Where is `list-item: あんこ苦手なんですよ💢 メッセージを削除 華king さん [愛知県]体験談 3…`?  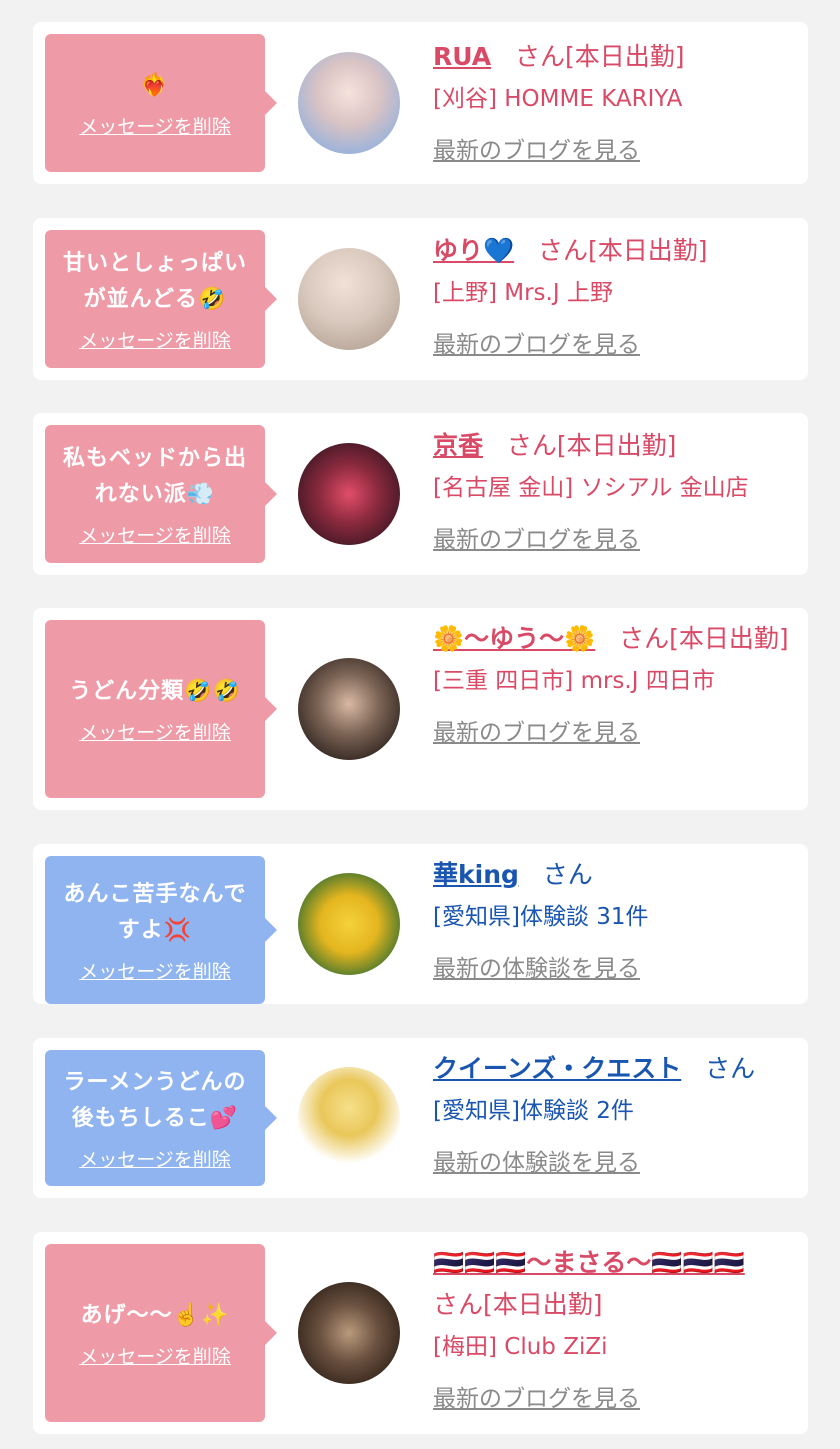
list-item: あんこ苦手なんですよ💢 メッセージを削除 華king さん [愛知県]体験談 3… is located at coordinates (420, 924).